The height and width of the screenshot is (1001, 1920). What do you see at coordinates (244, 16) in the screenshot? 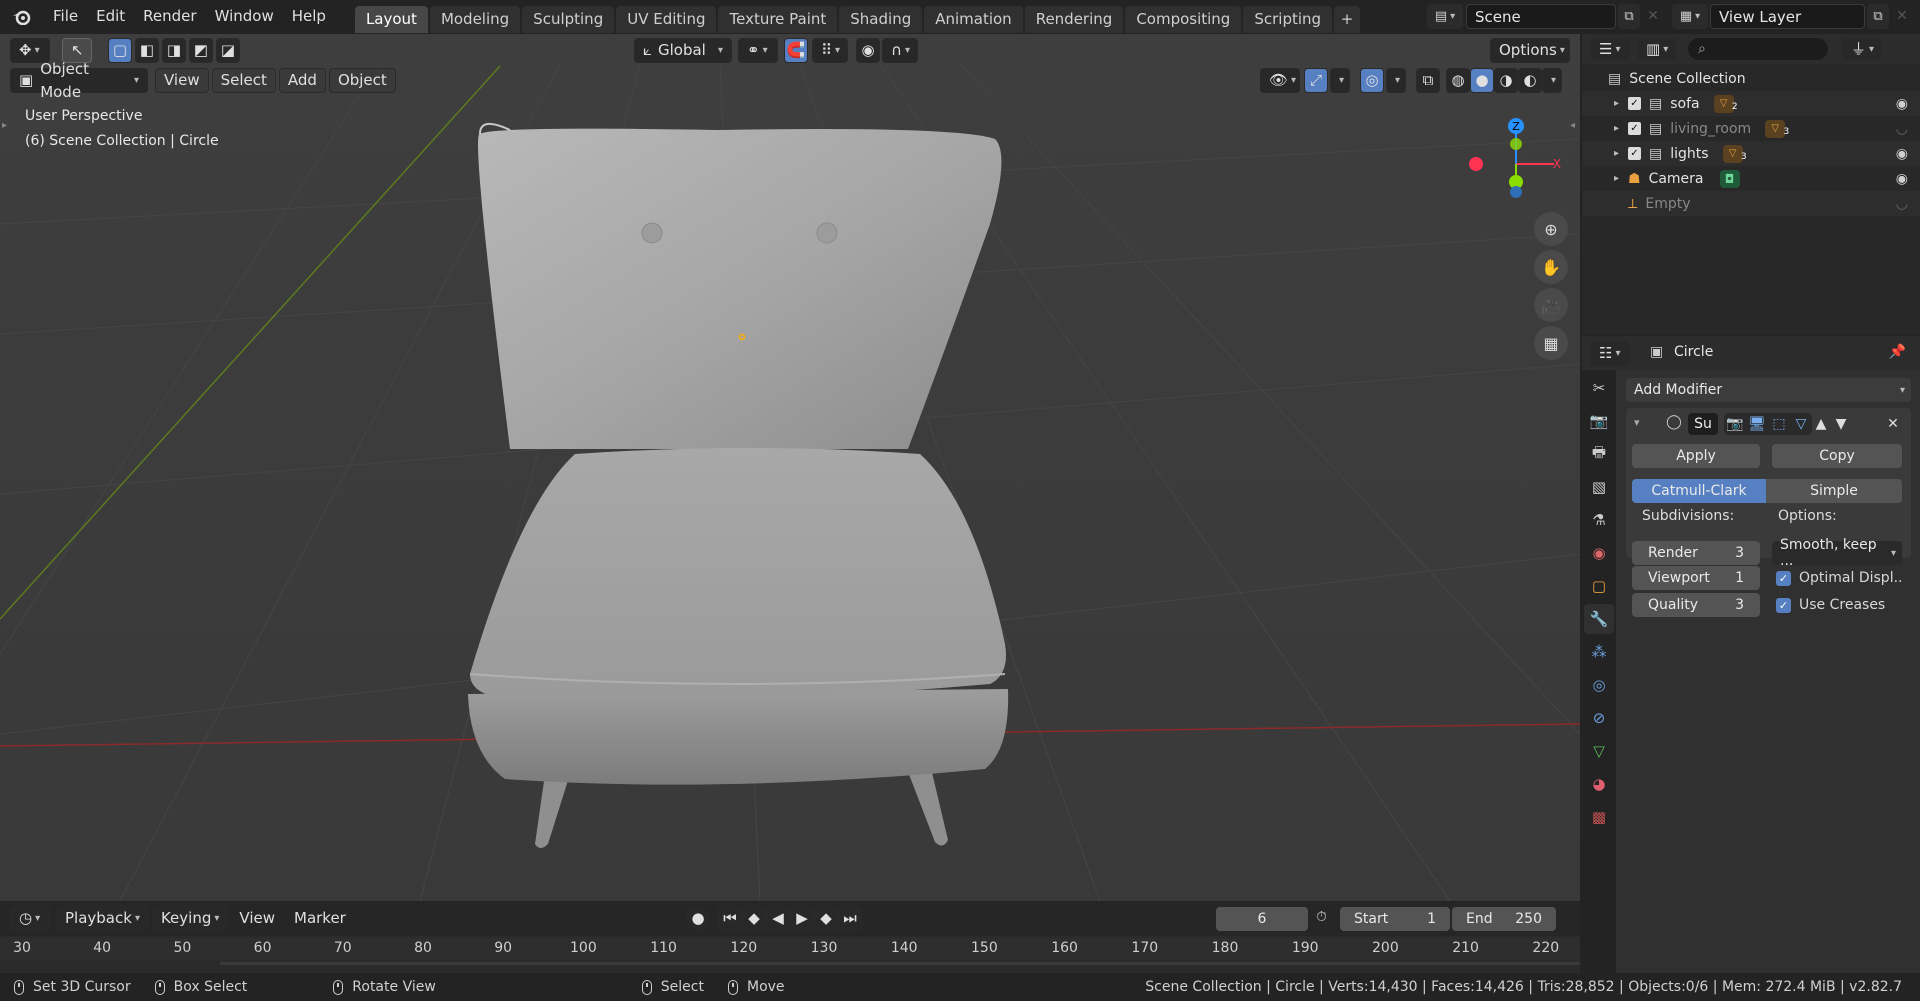
I see `menu-window: Window` at bounding box center [244, 16].